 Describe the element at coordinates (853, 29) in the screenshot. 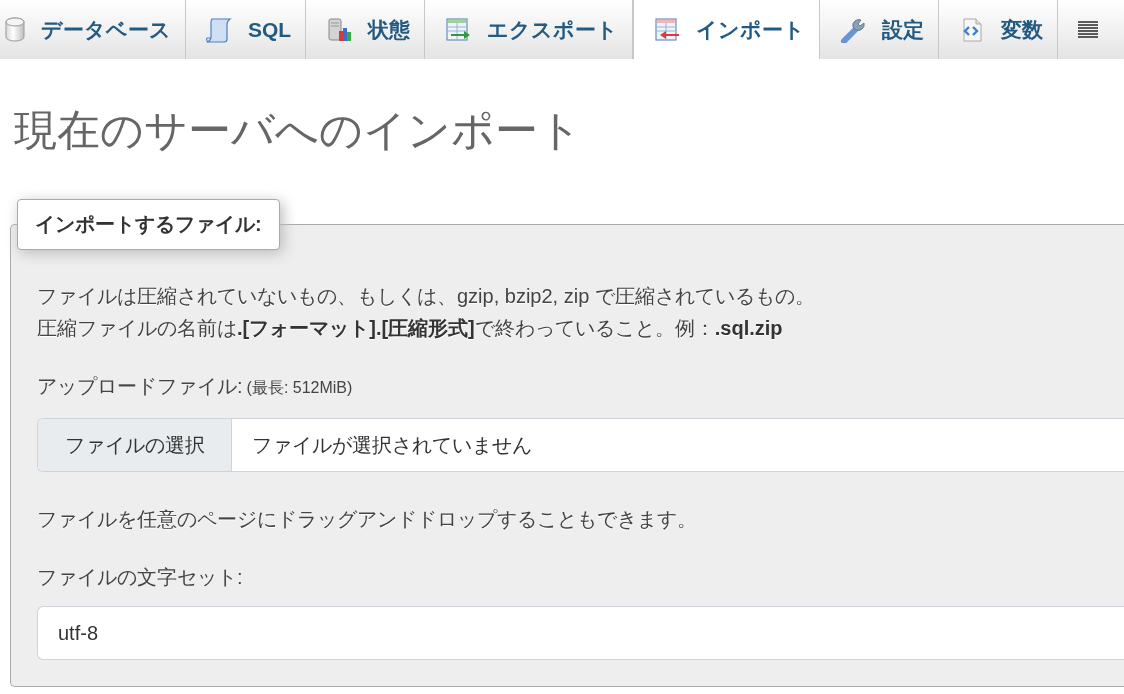

I see `wrench-icon` at that location.